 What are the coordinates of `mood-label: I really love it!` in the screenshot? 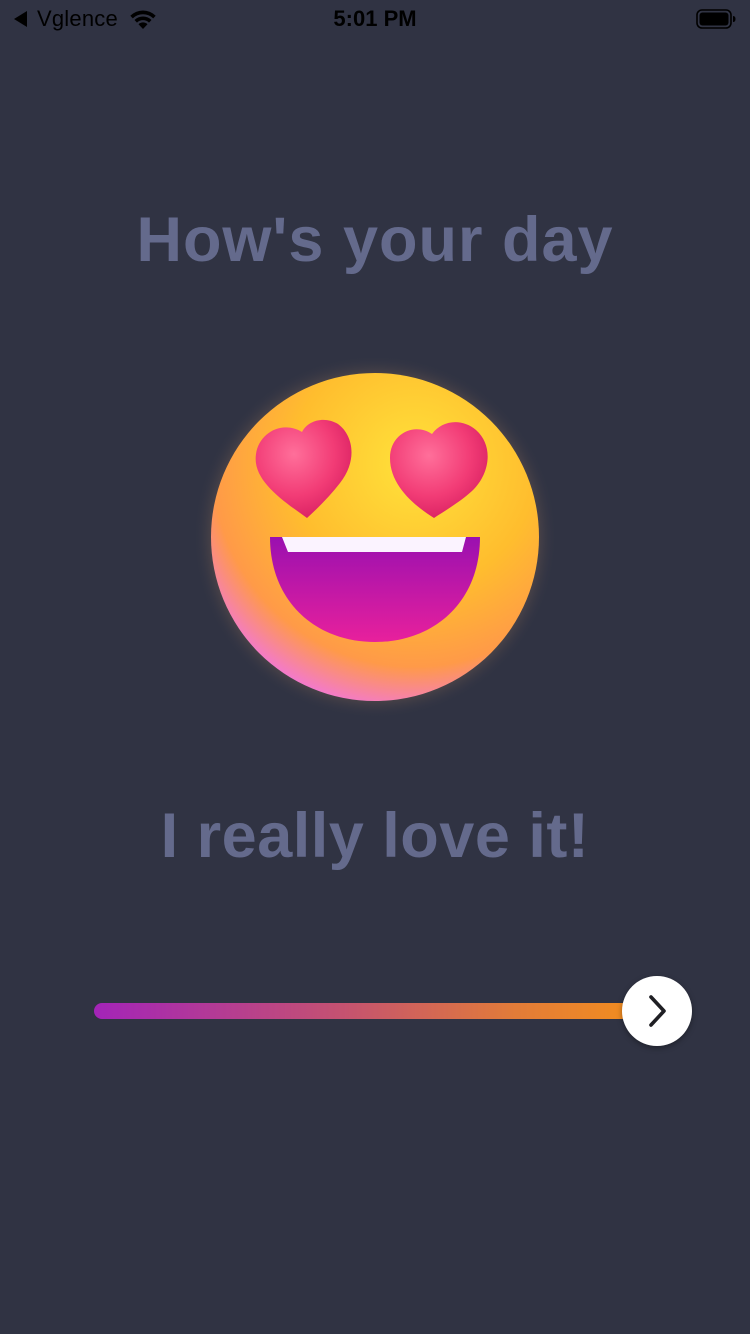 It's located at (375, 836).